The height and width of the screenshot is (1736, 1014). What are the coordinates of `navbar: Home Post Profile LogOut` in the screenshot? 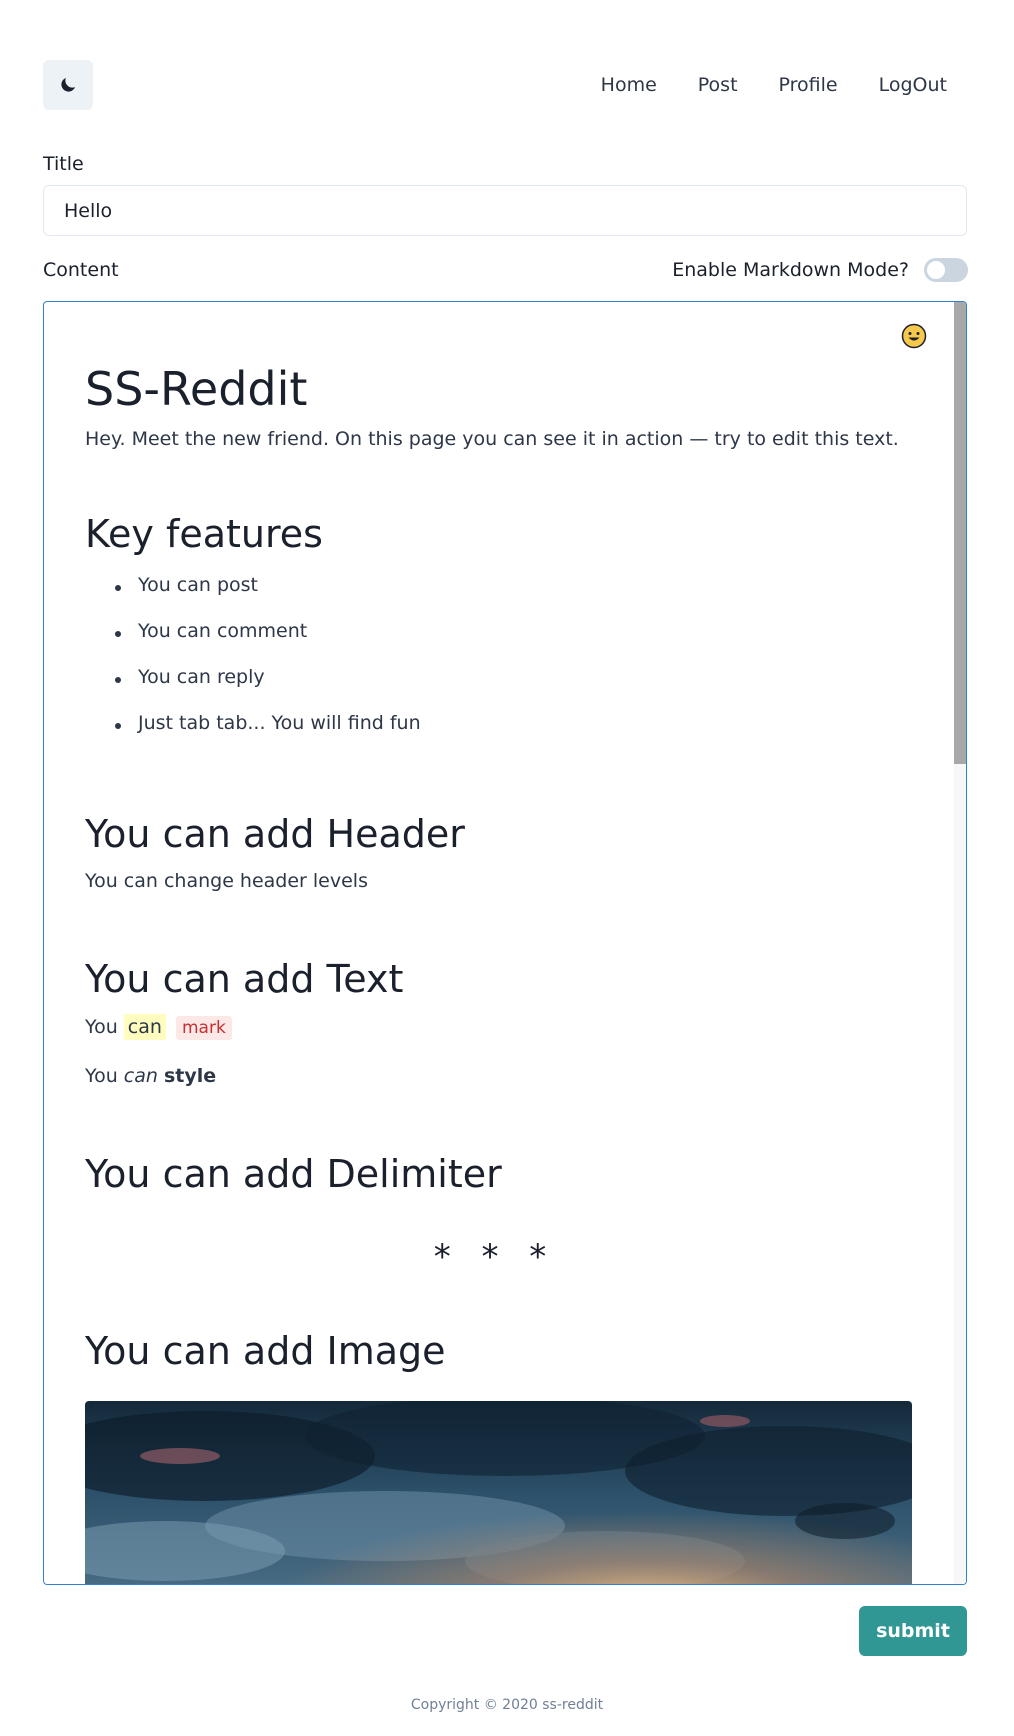 It's located at (505, 85).